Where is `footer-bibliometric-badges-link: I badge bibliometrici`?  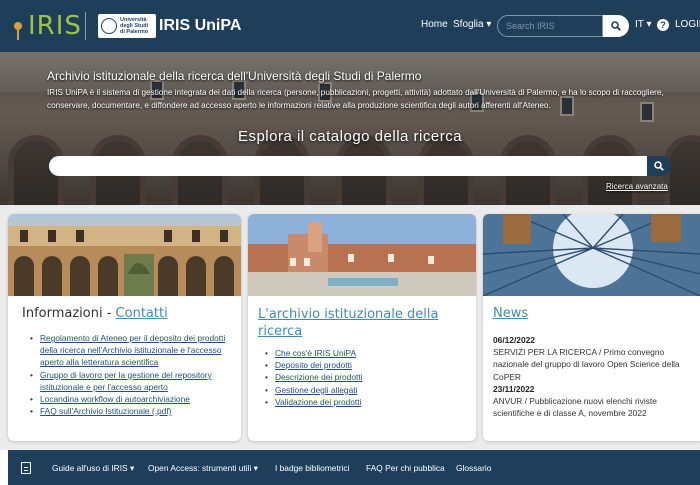
footer-bibliometric-badges-link: I badge bibliometrici is located at coordinates (312, 468).